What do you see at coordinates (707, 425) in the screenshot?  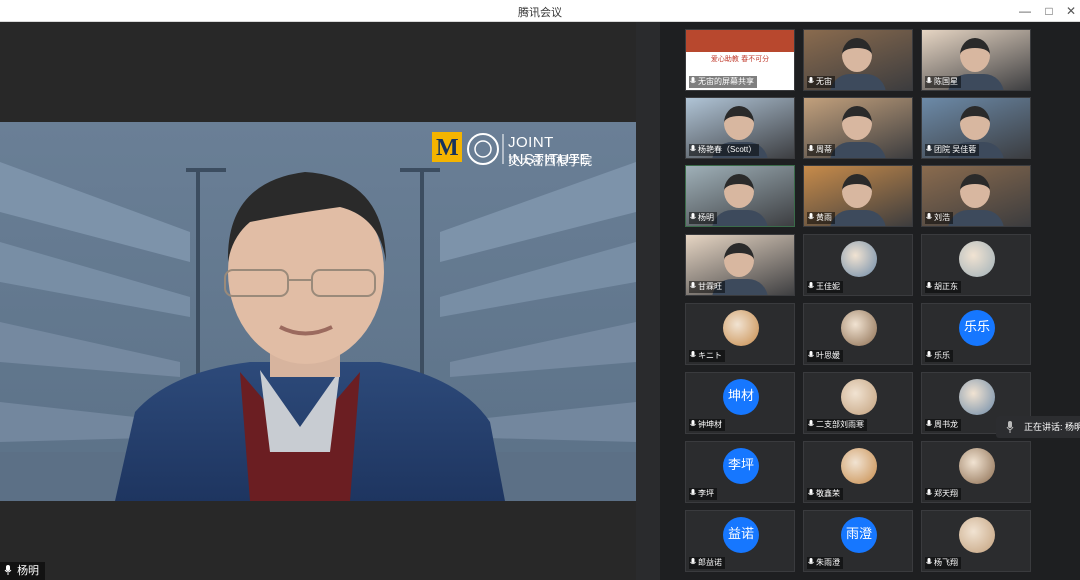 I see `participant-name-label: 钟坤材` at bounding box center [707, 425].